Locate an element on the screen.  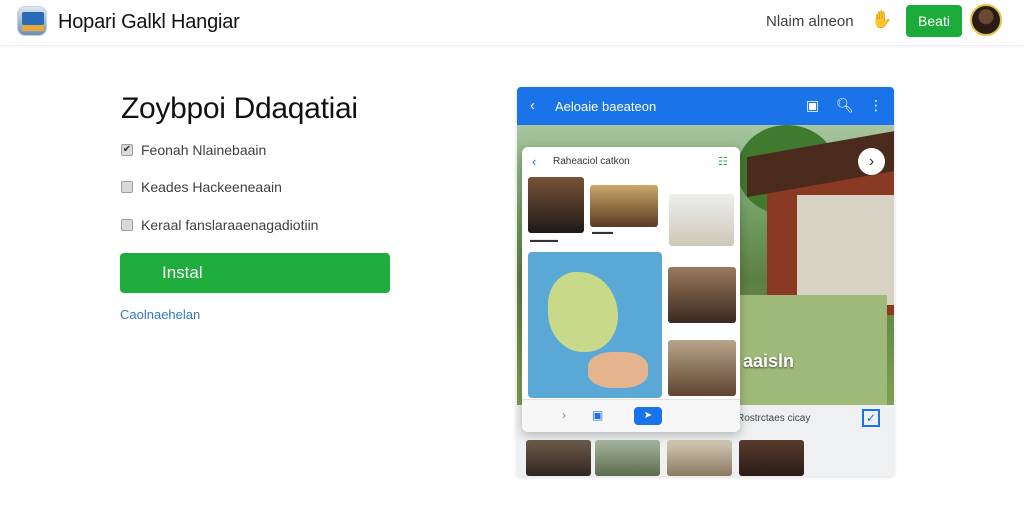
search-icon: 🔍︎ is located at coordinates (845, 105).